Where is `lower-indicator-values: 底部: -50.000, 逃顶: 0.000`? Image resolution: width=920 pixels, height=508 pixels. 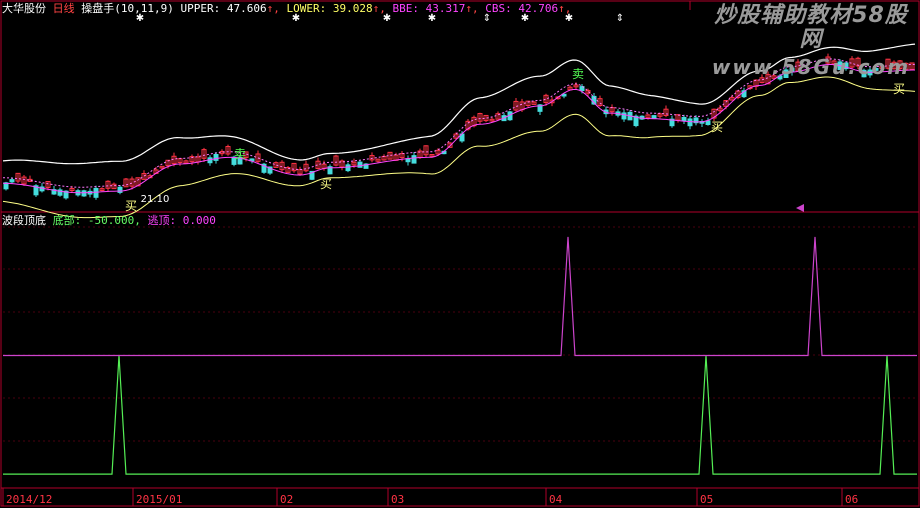
lower-indicator-values: 底部: -50.000, 逃顶: 0.000 is located at coordinates (134, 220).